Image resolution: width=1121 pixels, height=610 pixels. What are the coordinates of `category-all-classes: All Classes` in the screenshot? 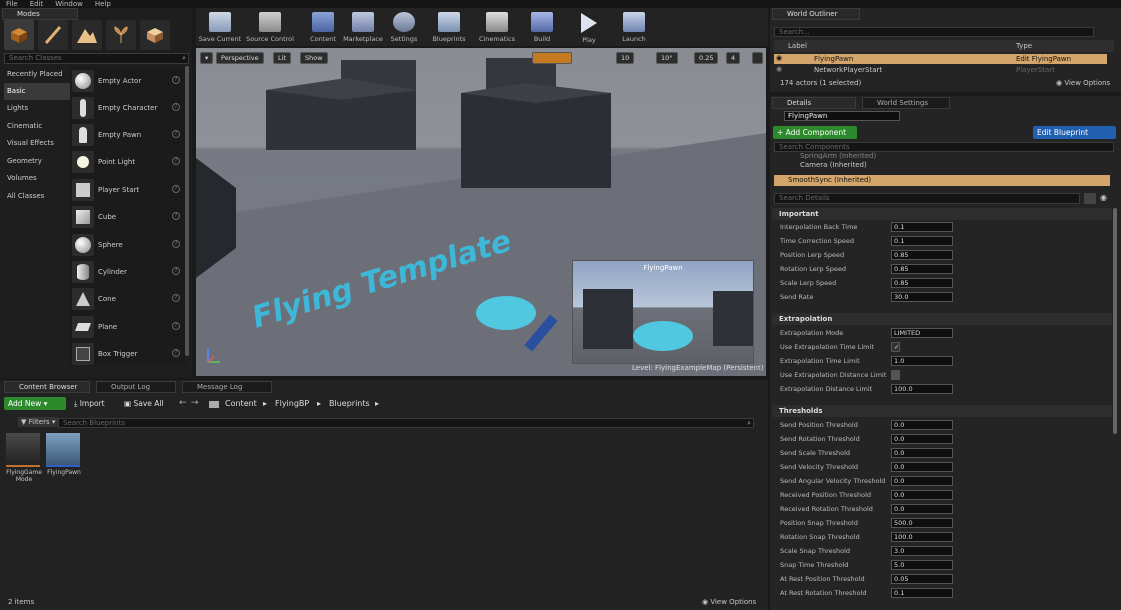 It's located at (37, 196).